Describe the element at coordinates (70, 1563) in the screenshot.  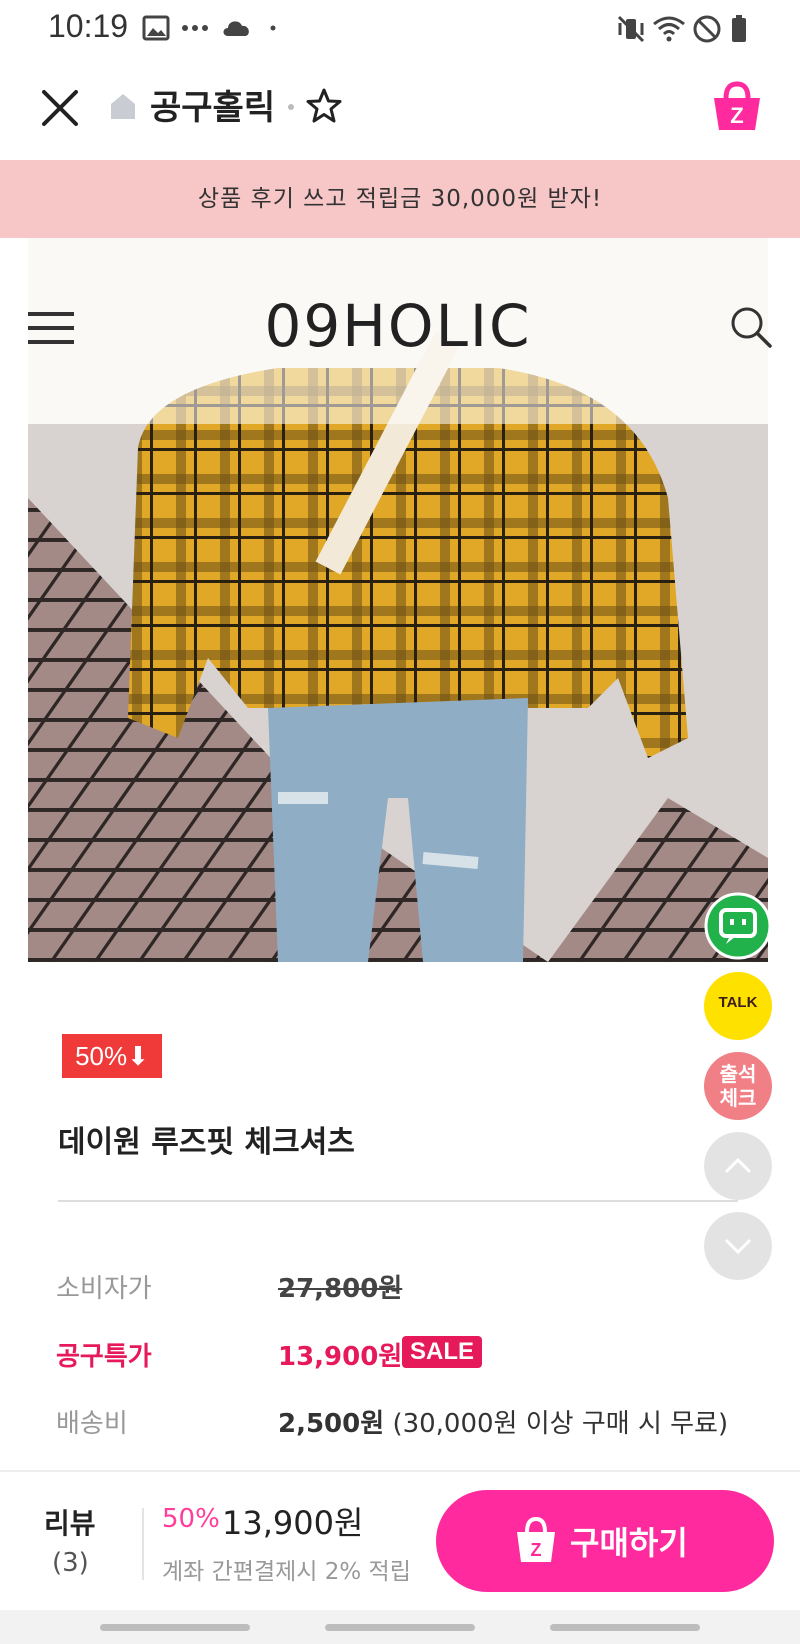
I see `review-count: (3)` at that location.